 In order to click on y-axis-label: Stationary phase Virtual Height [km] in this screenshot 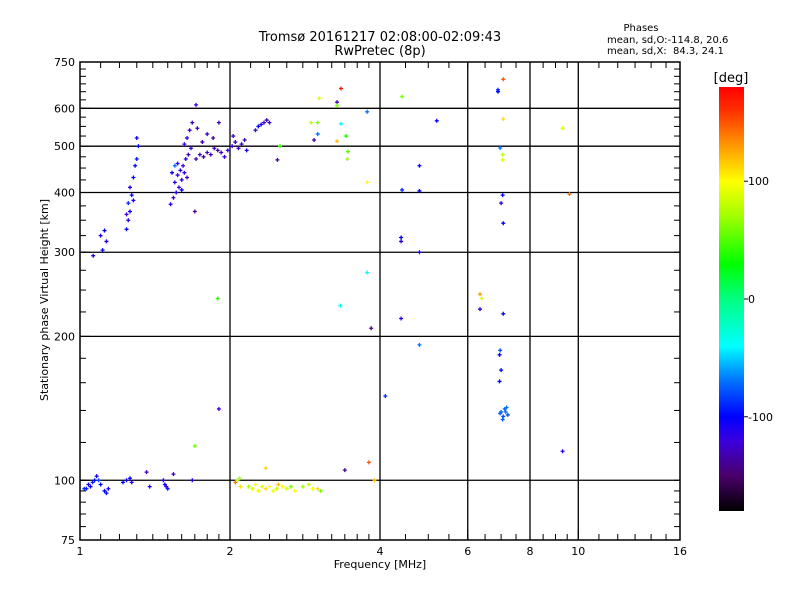, I will do `click(44, 300)`.